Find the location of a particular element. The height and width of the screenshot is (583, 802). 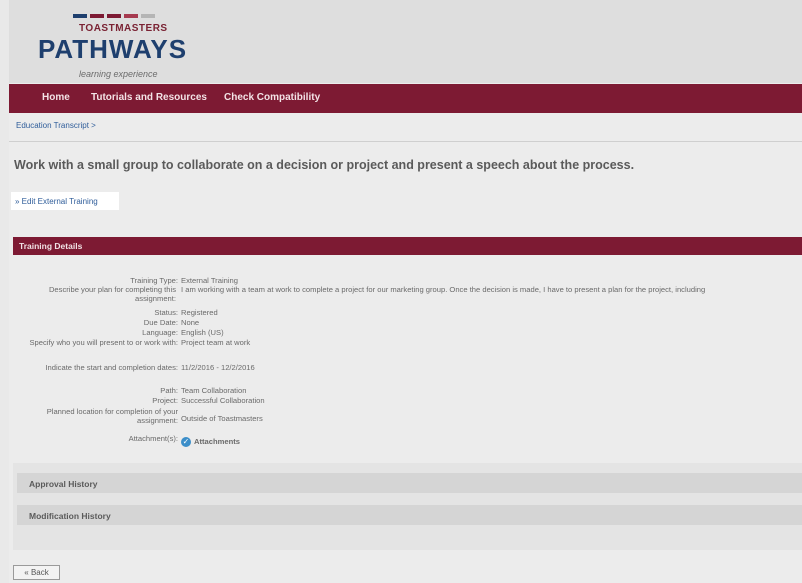

nav-check-compatibility: Check Compatibility is located at coordinates (272, 97).